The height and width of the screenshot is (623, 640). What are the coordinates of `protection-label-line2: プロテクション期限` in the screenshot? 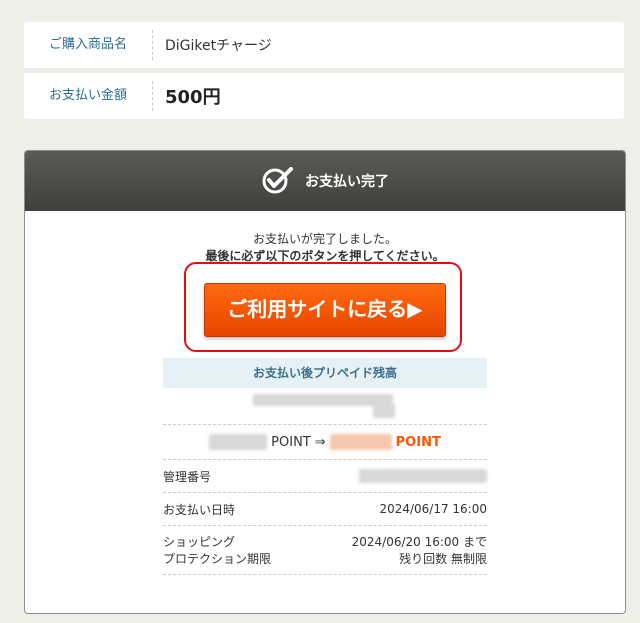 It's located at (217, 559).